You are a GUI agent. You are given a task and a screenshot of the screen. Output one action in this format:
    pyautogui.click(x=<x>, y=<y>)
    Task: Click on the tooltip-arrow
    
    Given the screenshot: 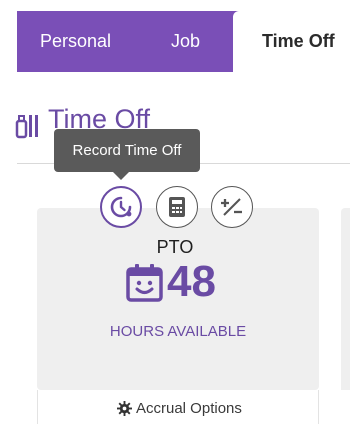 What is the action you would take?
    pyautogui.click(x=121, y=176)
    